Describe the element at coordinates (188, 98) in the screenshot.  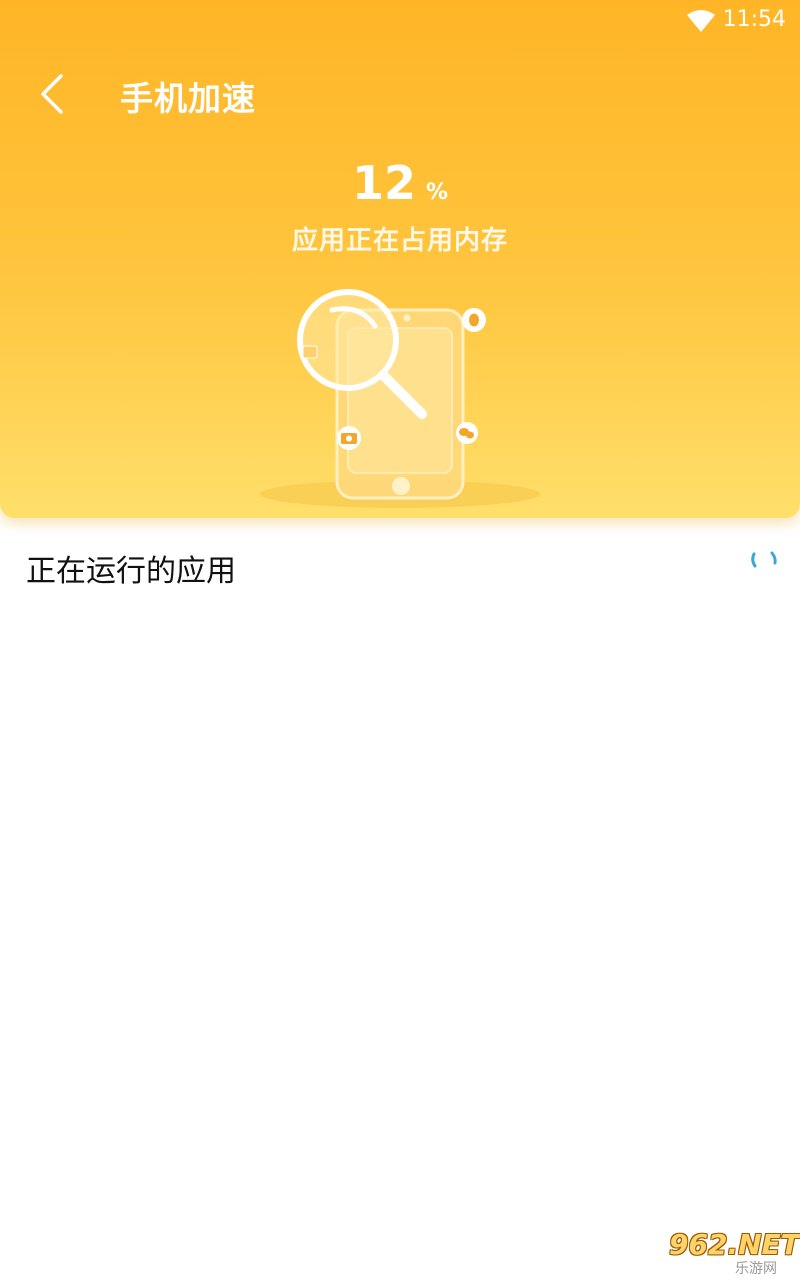
I see `page-title: 手机加速` at that location.